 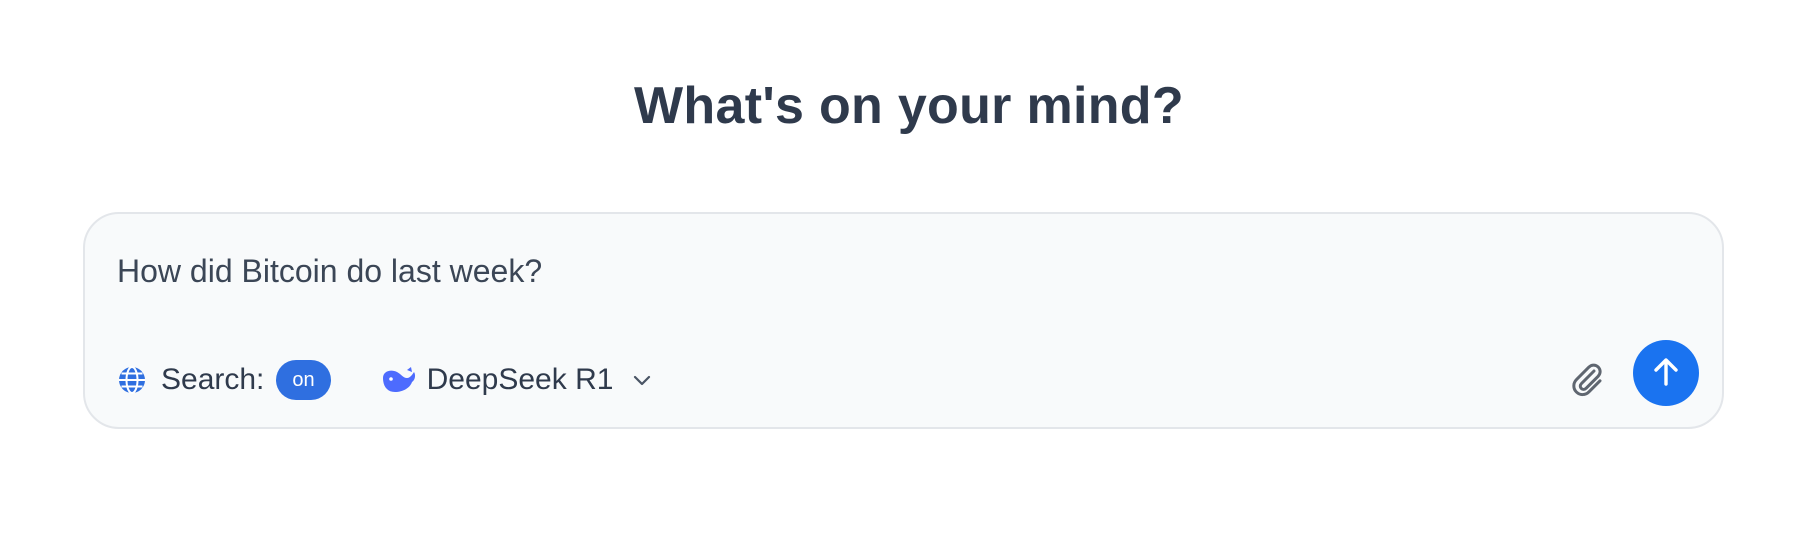 I want to click on search-status-badge: on, so click(x=303, y=380).